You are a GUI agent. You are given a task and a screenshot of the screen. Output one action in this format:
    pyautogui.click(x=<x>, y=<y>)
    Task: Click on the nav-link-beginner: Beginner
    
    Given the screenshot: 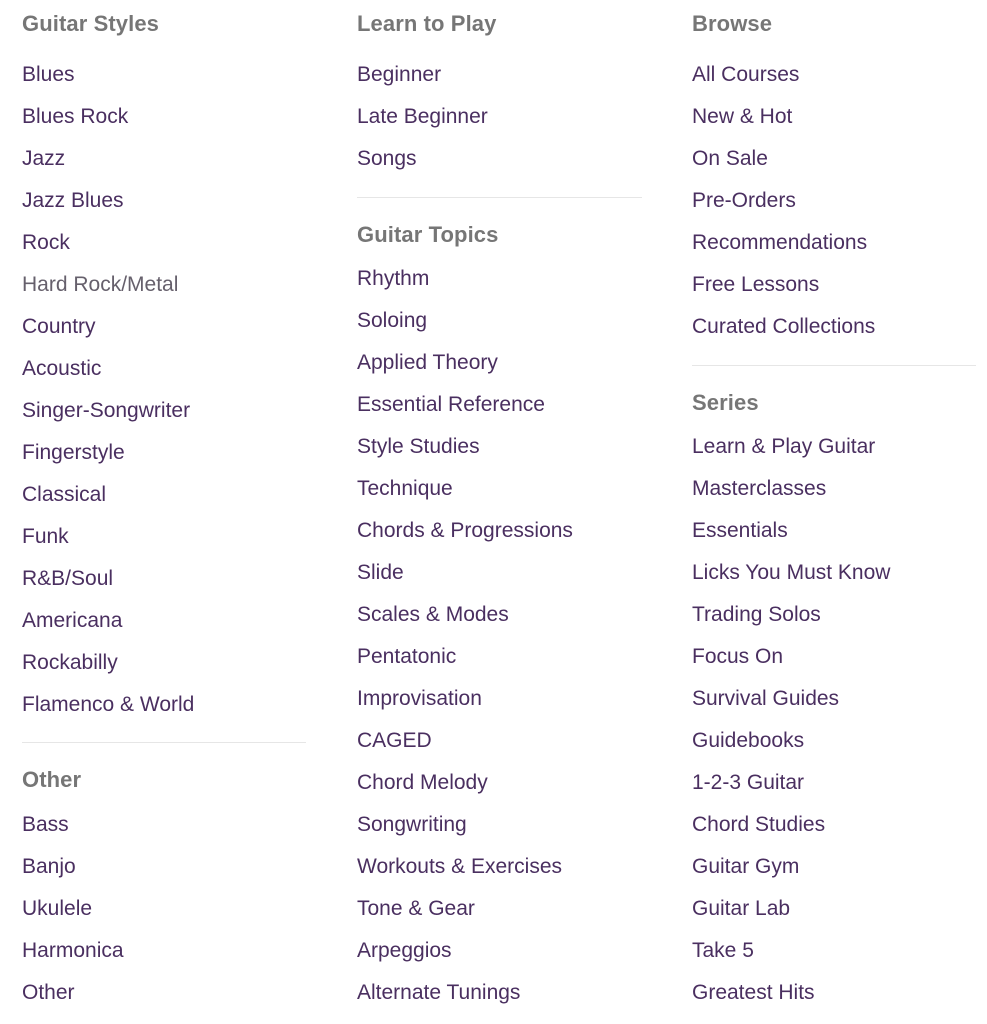 What is the action you would take?
    pyautogui.click(x=422, y=75)
    